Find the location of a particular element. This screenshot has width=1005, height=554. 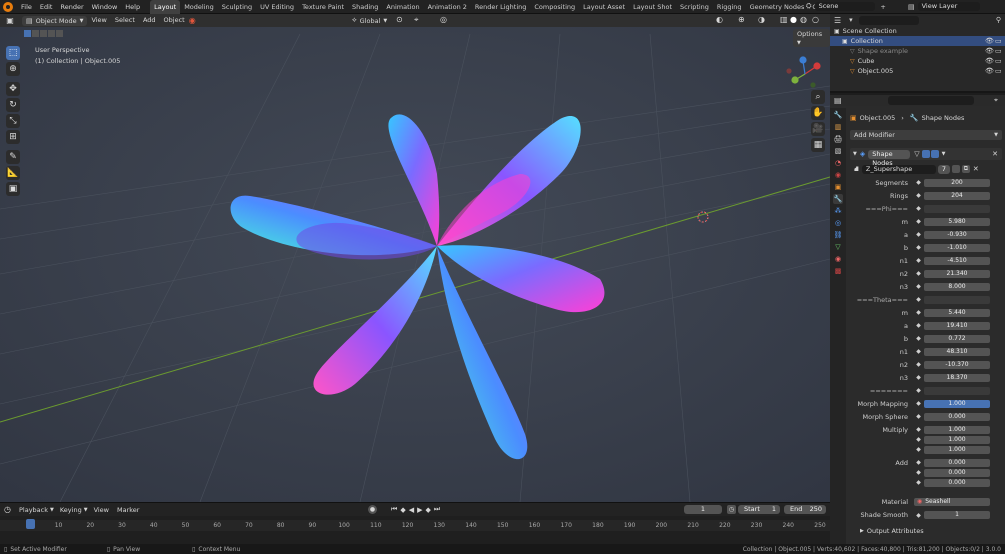

menu-file: File is located at coordinates (26, 7).